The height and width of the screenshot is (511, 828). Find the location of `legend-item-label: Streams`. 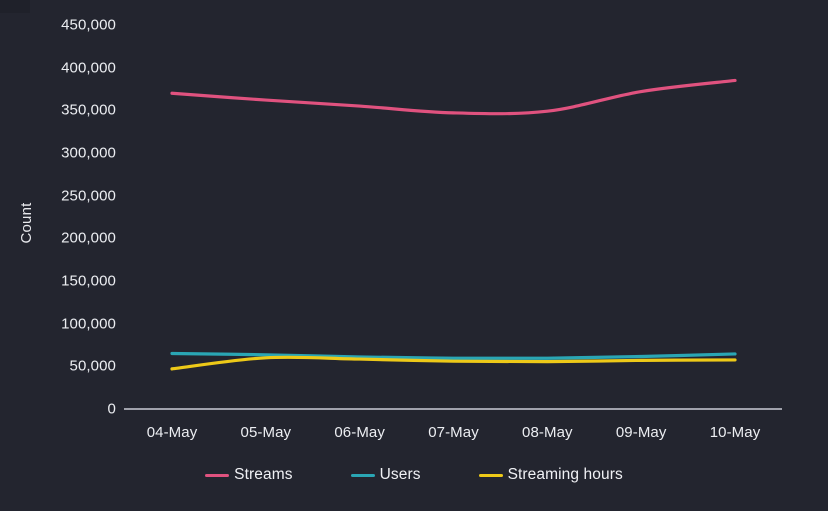

legend-item-label: Streams is located at coordinates (263, 474).